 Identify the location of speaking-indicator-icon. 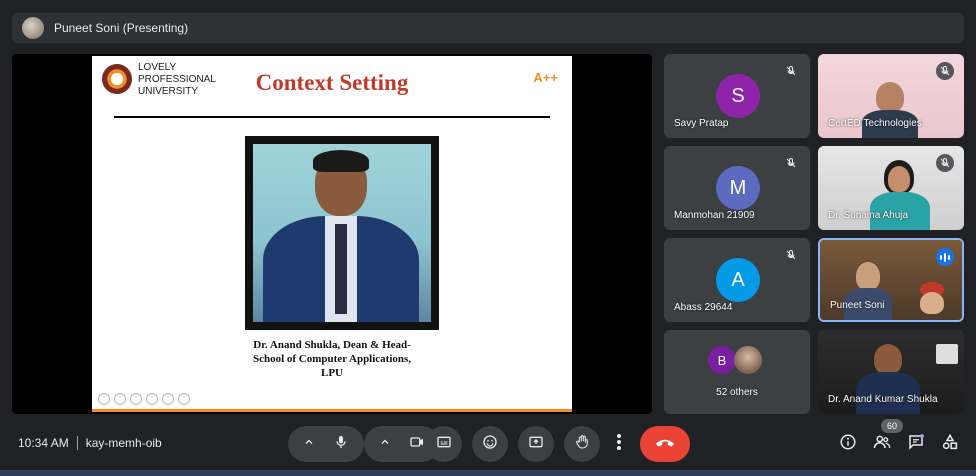
(945, 257).